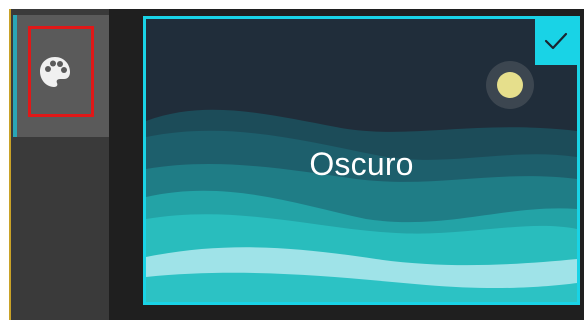  What do you see at coordinates (15, 76) in the screenshot?
I see `active-indicator` at bounding box center [15, 76].